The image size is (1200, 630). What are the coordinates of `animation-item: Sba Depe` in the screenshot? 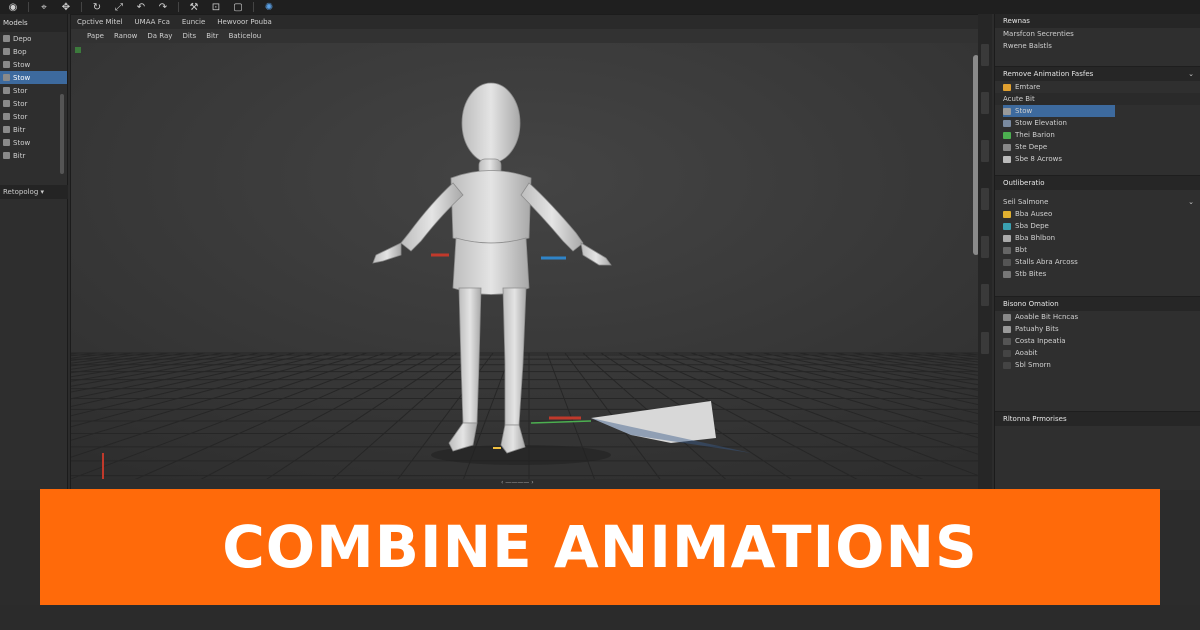 It's located at (1097, 226).